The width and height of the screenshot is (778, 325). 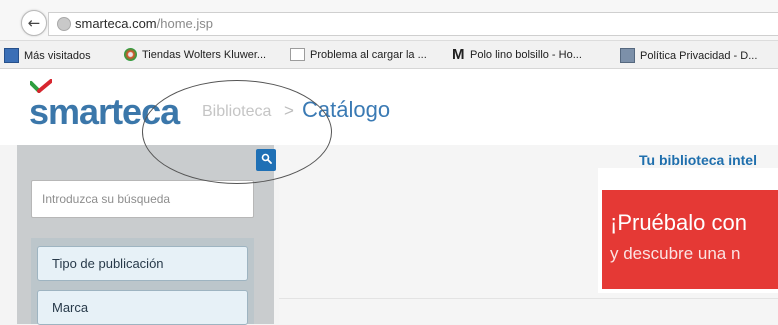 I want to click on back-arrow-icon: ←, so click(x=34, y=23).